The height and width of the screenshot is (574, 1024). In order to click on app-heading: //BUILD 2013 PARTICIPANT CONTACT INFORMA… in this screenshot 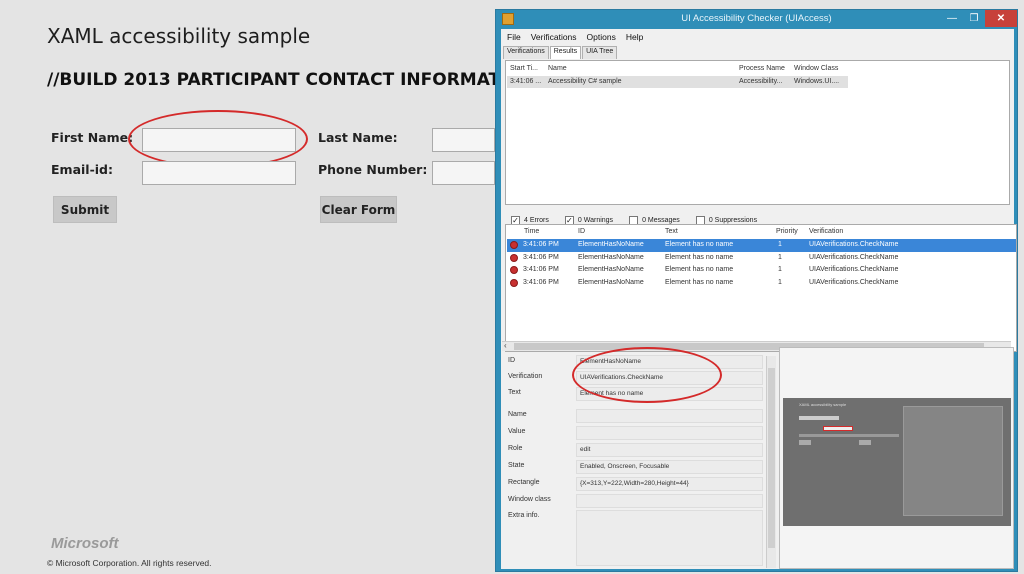, I will do `click(272, 80)`.